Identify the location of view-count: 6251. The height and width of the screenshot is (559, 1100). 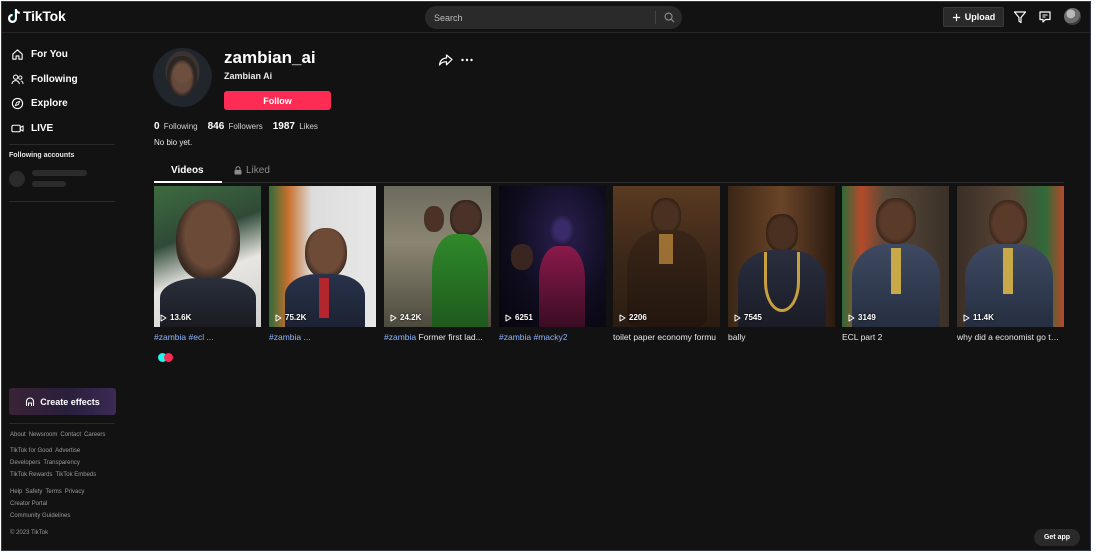
(519, 317).